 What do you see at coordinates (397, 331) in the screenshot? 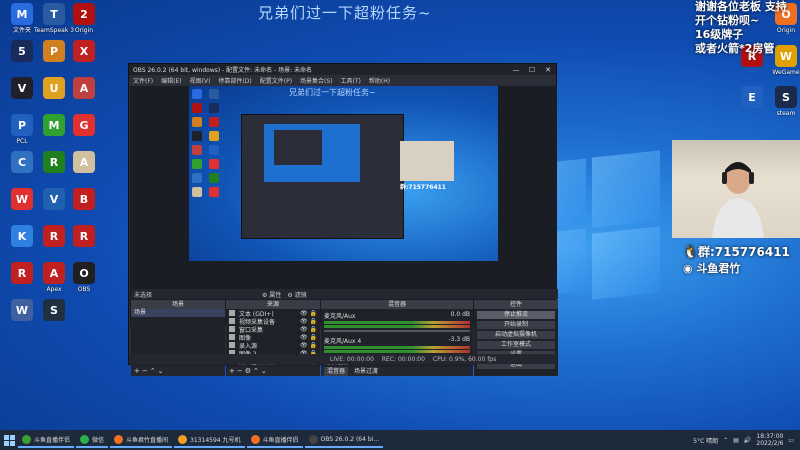
I see `volume-slider` at bounding box center [397, 331].